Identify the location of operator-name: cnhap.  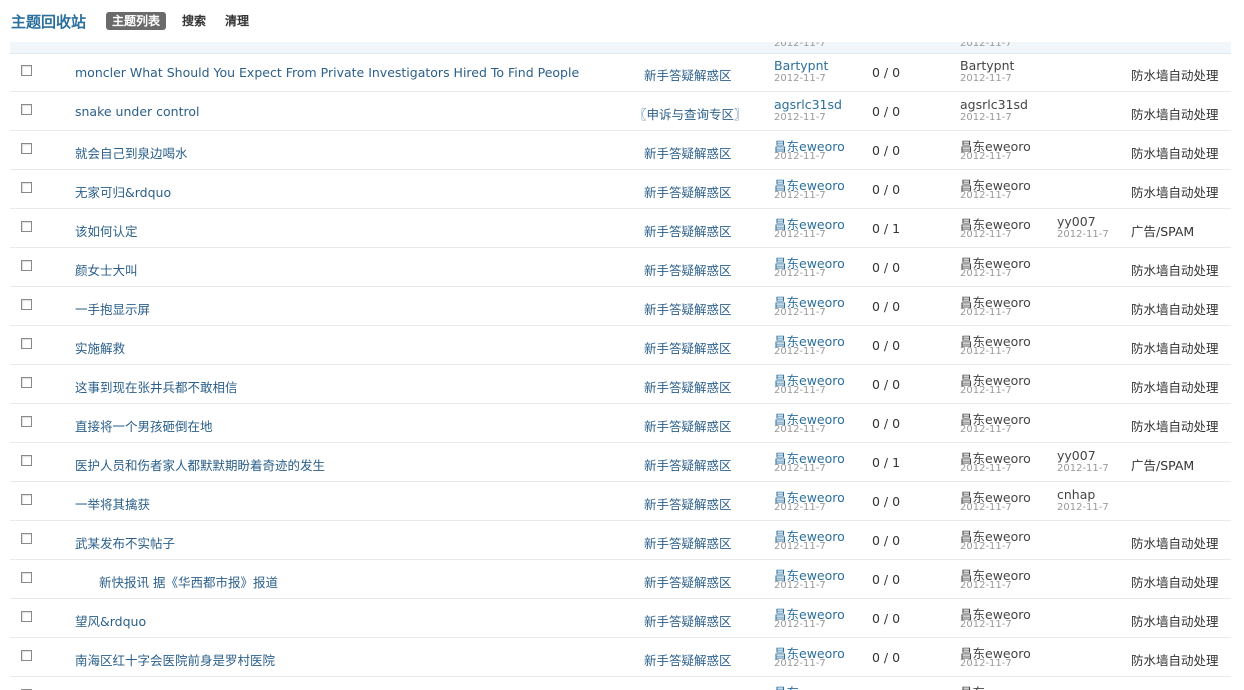
(1076, 494).